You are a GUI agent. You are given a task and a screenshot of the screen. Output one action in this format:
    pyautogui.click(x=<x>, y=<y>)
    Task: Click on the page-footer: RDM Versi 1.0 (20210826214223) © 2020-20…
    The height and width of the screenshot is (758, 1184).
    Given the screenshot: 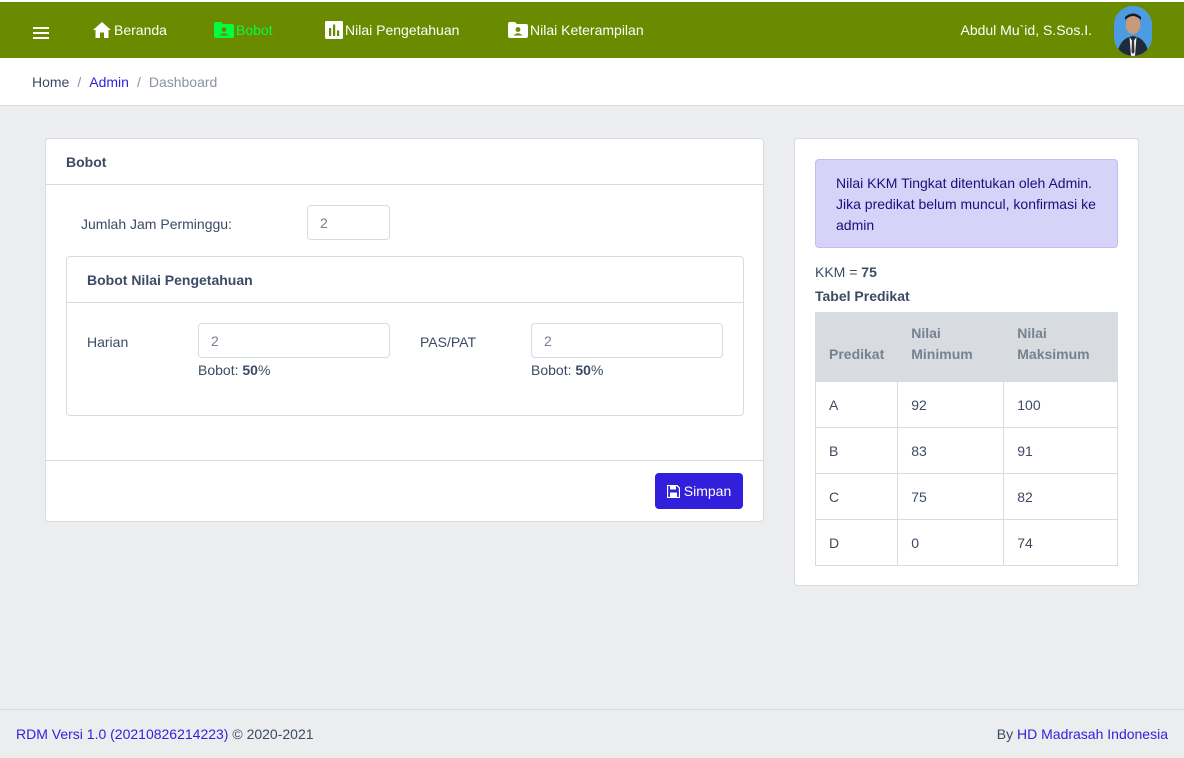 What is the action you would take?
    pyautogui.click(x=592, y=733)
    